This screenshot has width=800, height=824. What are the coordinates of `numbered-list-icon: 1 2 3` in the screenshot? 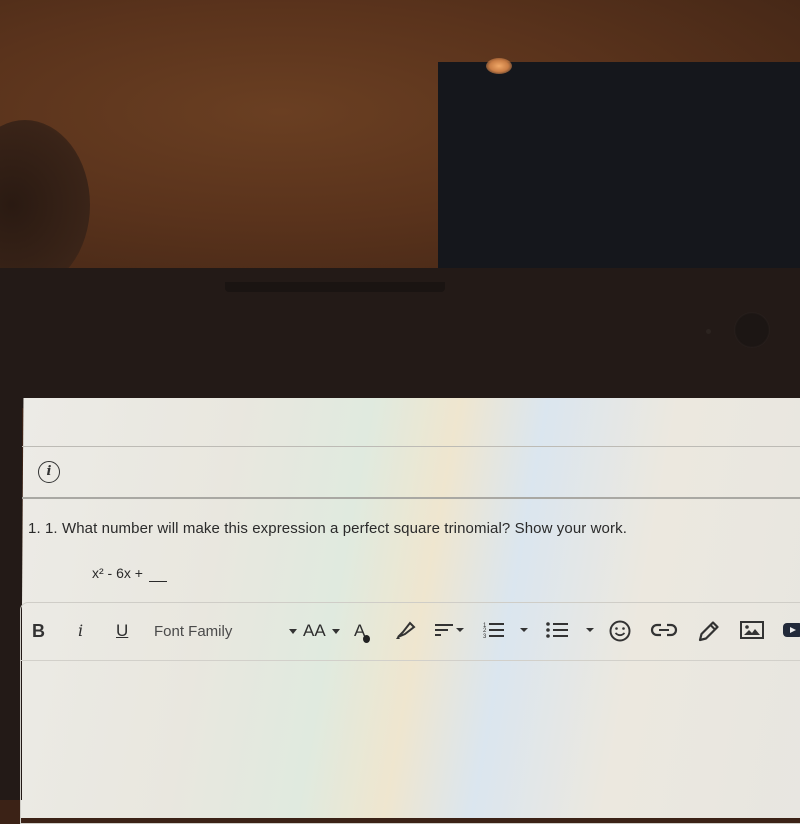 It's located at (506, 630).